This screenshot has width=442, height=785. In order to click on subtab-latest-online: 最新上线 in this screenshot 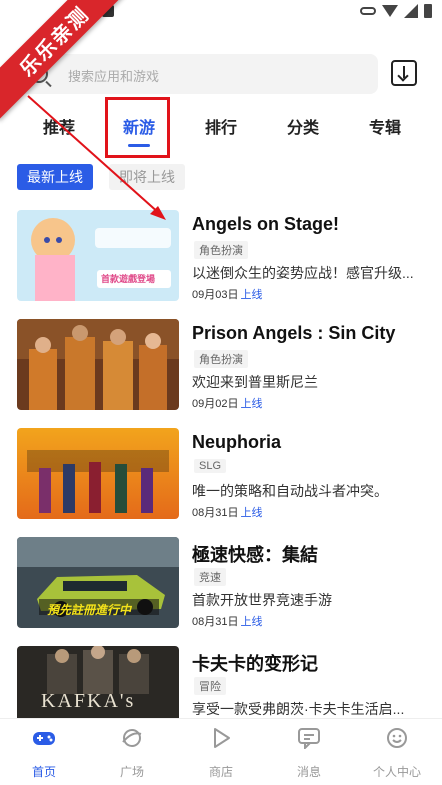, I will do `click(55, 177)`.